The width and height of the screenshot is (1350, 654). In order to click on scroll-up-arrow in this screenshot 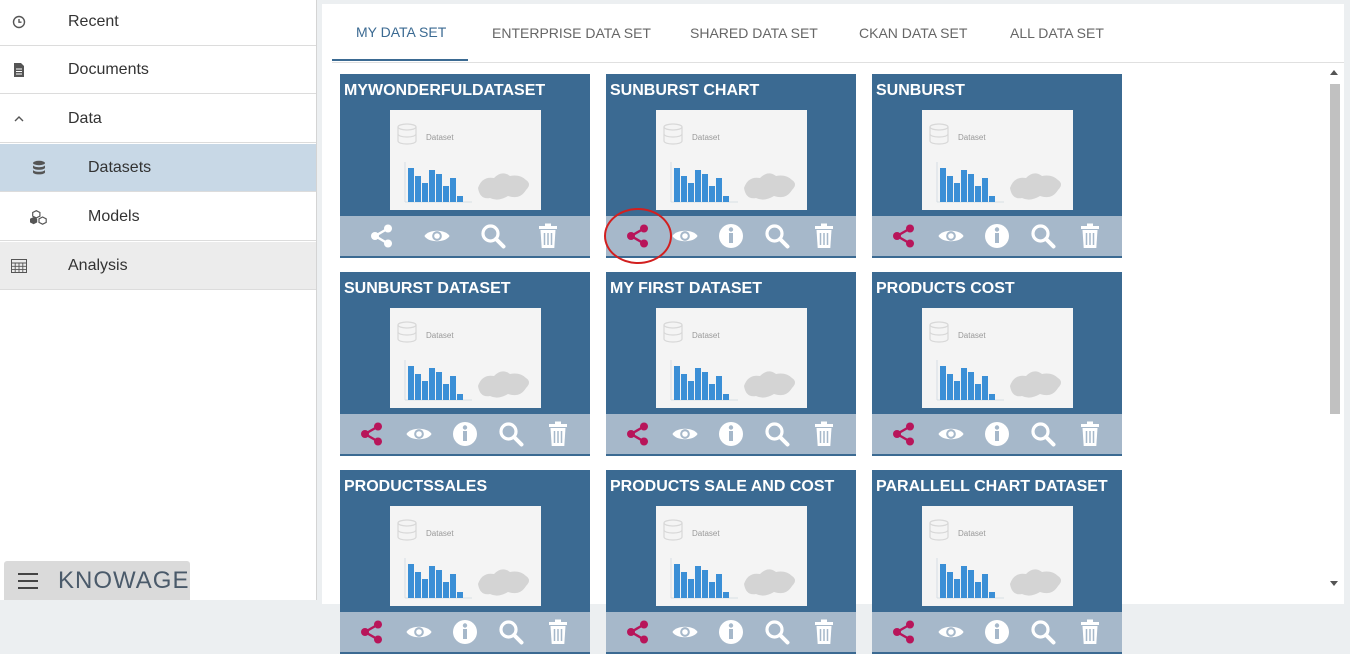, I will do `click(1334, 72)`.